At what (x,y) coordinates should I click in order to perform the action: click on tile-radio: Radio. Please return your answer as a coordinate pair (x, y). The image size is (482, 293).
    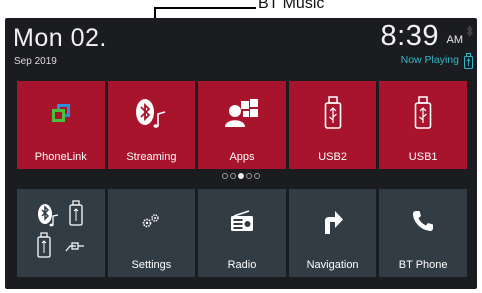
    Looking at the image, I should click on (242, 233).